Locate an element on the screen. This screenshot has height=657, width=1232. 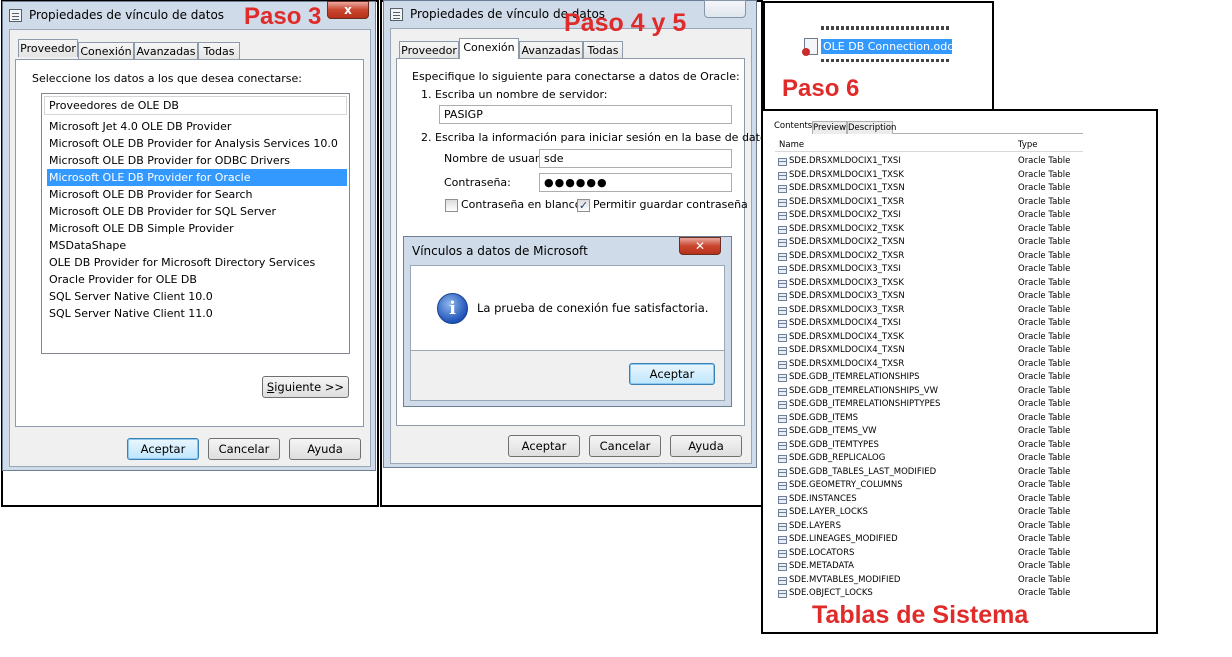
table-row: SDE.DRSXMLDOCIX2_TXSI Oracle Table is located at coordinates (929, 216).